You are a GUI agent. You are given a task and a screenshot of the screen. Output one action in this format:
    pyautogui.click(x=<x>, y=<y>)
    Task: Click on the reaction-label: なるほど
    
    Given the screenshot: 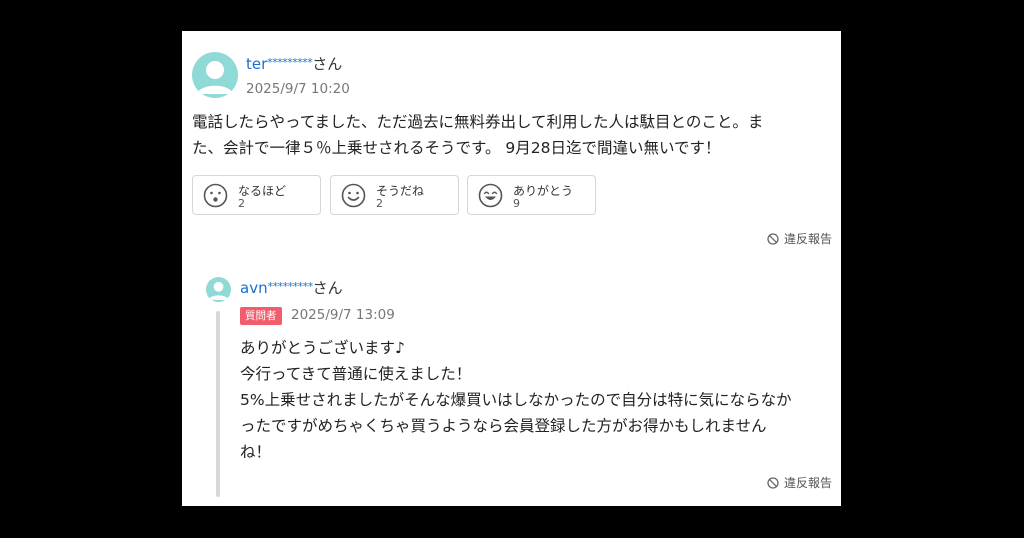 What is the action you would take?
    pyautogui.click(x=262, y=191)
    